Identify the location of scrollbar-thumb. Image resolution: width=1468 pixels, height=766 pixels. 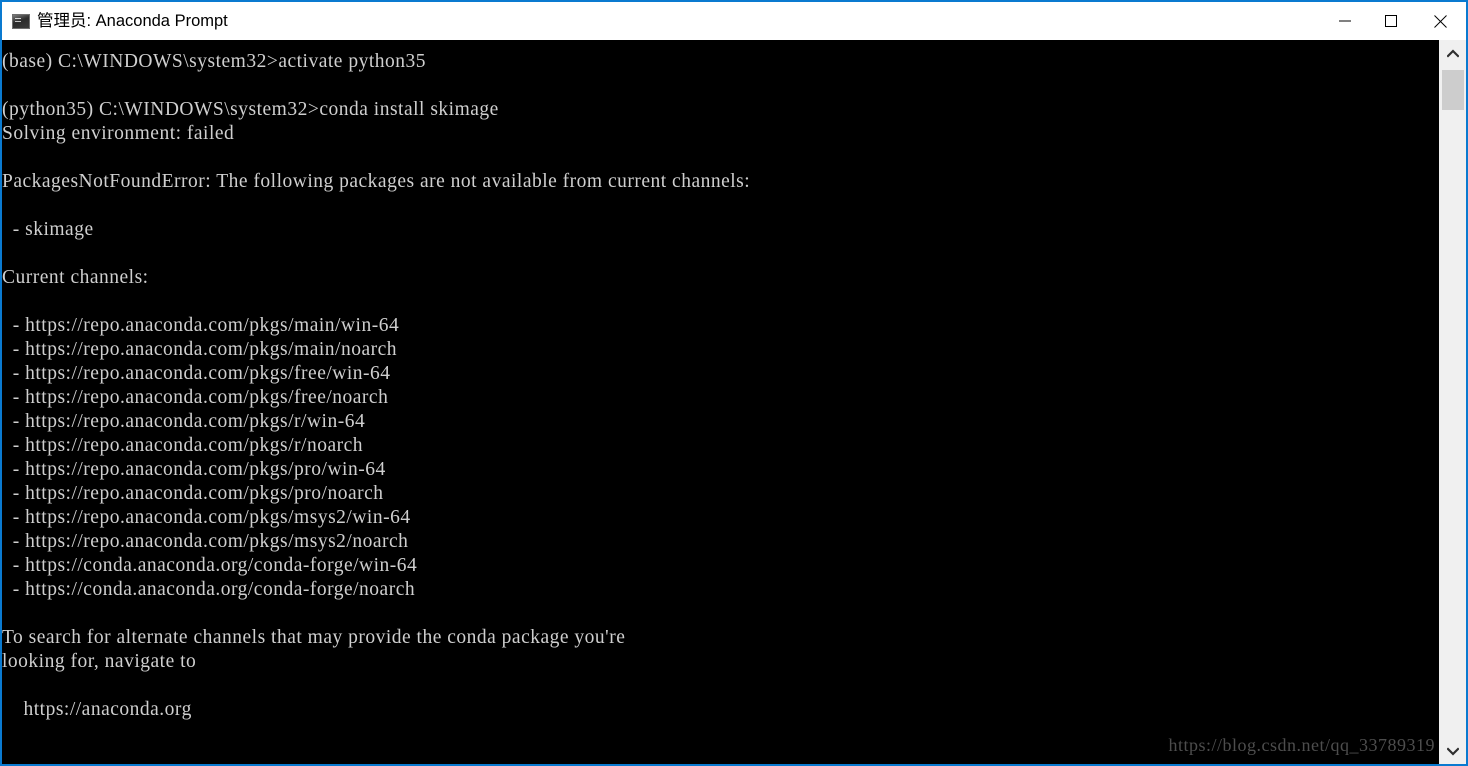
(1453, 90).